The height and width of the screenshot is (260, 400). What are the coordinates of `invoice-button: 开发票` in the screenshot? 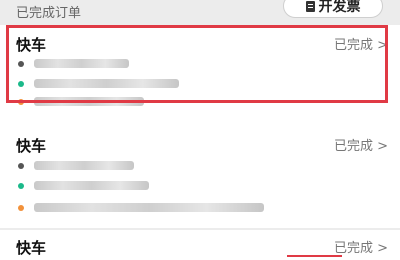 It's located at (333, 9).